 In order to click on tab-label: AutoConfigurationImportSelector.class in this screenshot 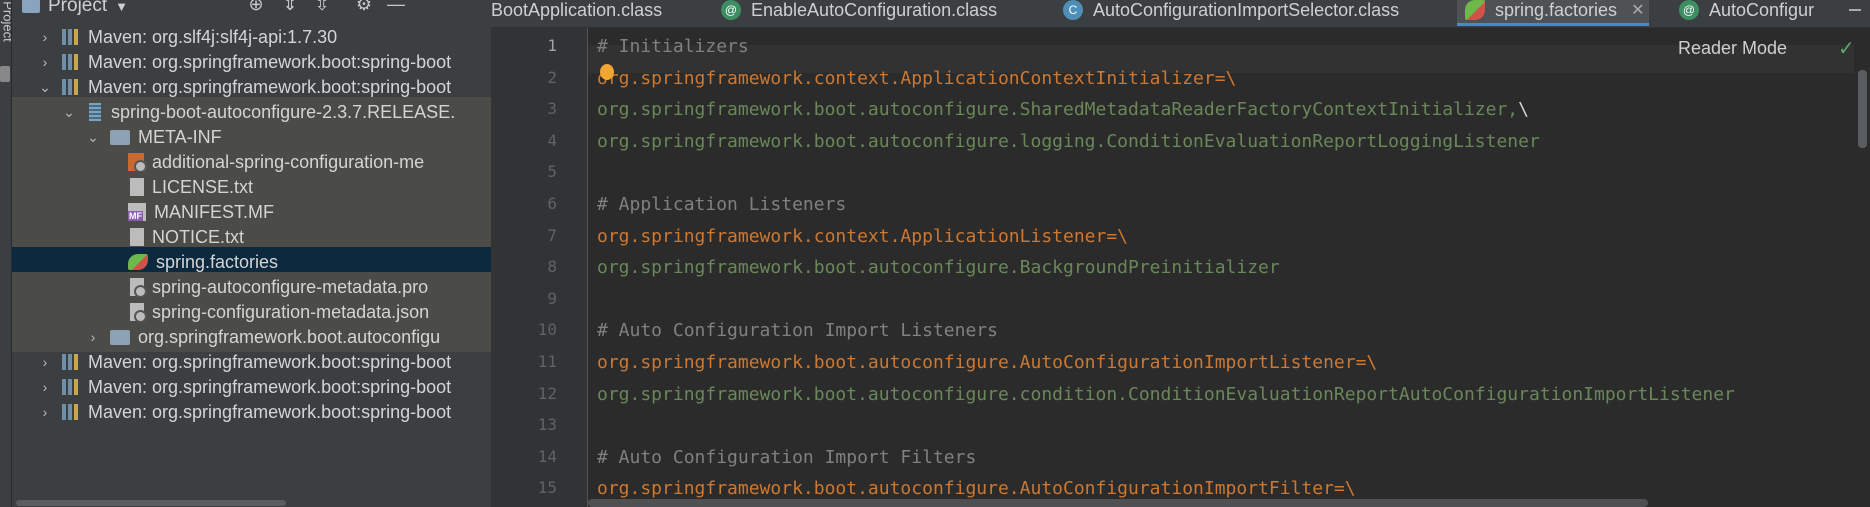, I will do `click(1246, 10)`.